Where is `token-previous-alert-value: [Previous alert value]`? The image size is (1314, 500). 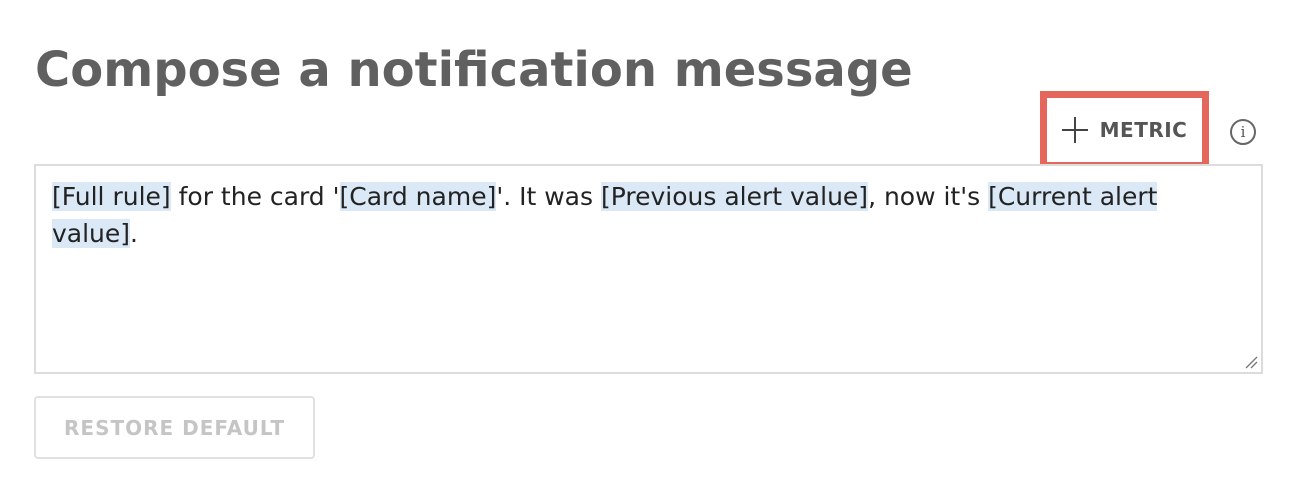 token-previous-alert-value: [Previous alert value] is located at coordinates (734, 196).